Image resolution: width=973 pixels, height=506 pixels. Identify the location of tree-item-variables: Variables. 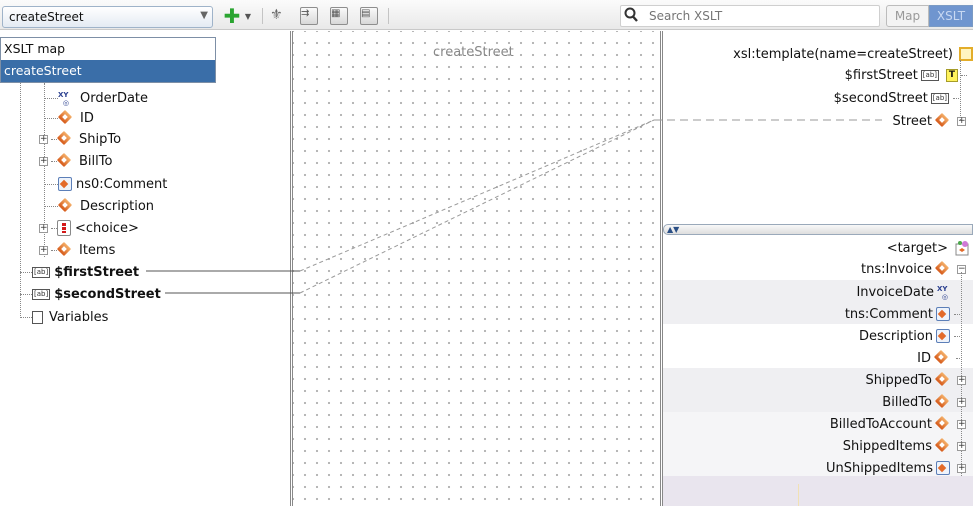
(64, 317).